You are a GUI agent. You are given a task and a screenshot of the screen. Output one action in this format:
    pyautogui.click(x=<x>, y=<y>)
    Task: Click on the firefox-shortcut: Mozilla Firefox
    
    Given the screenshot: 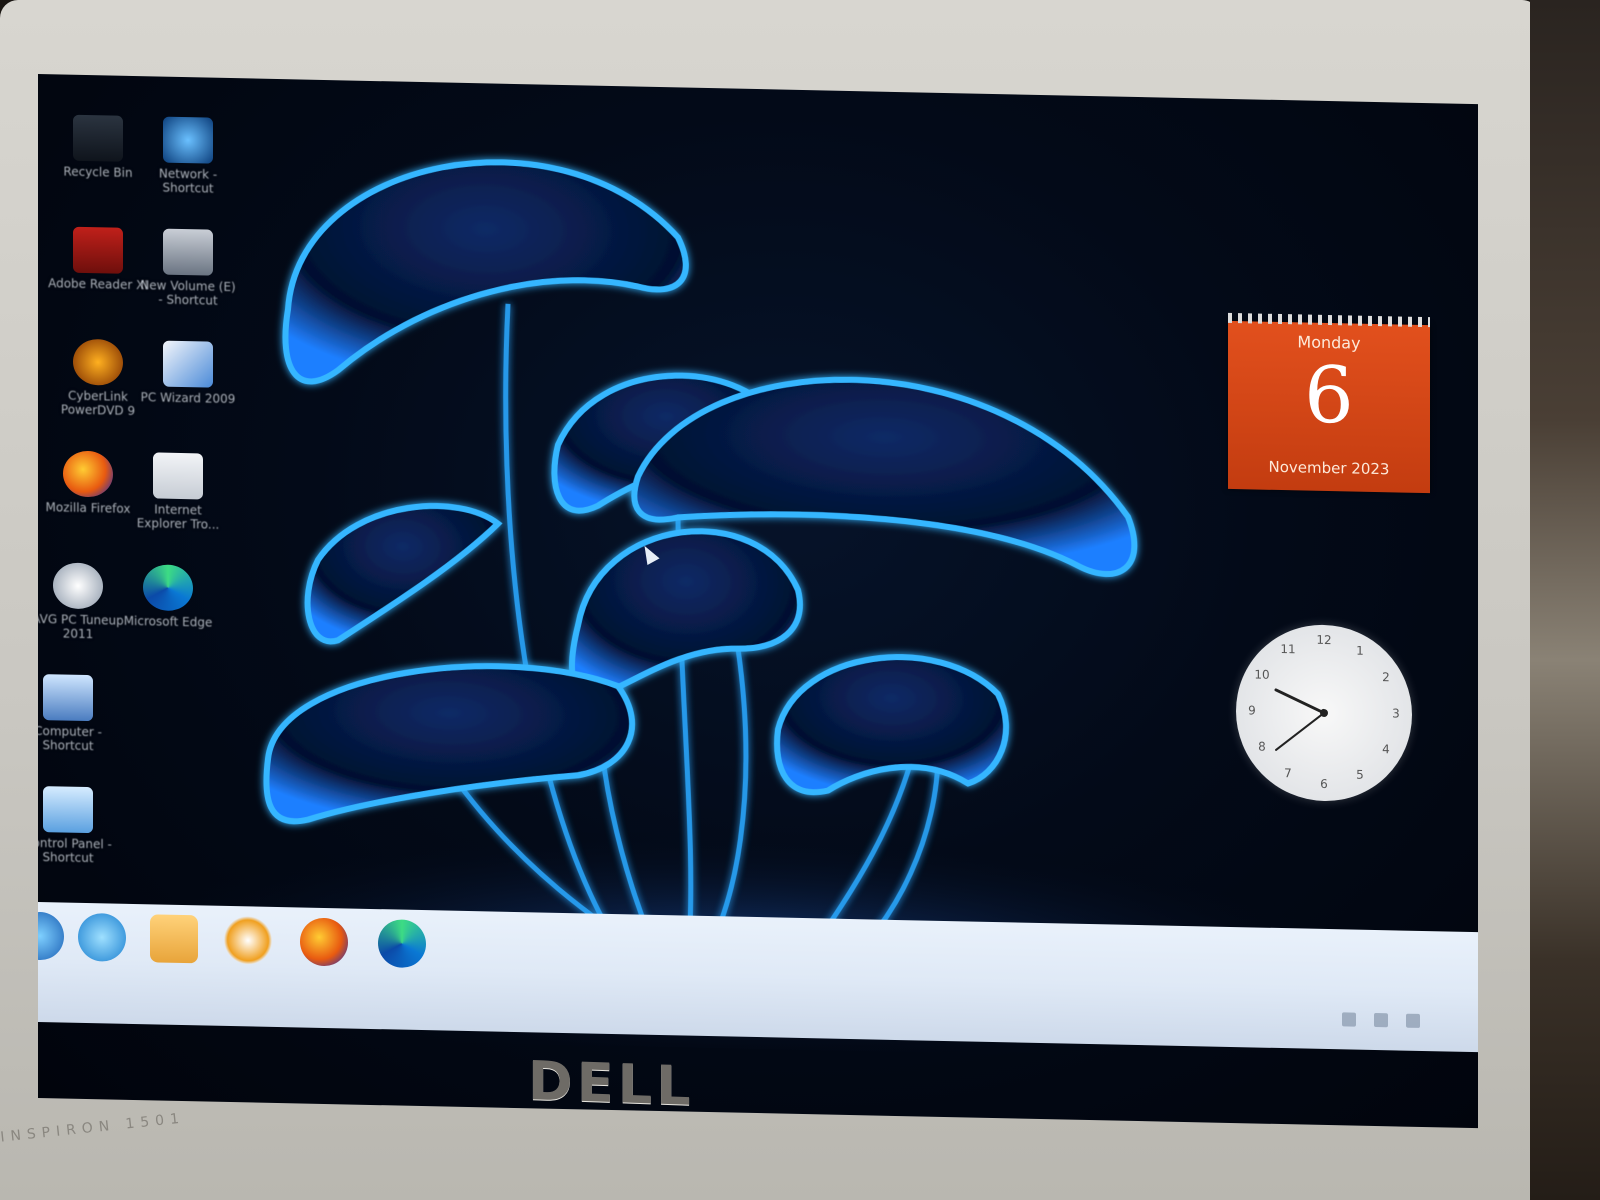 What is the action you would take?
    pyautogui.click(x=88, y=483)
    